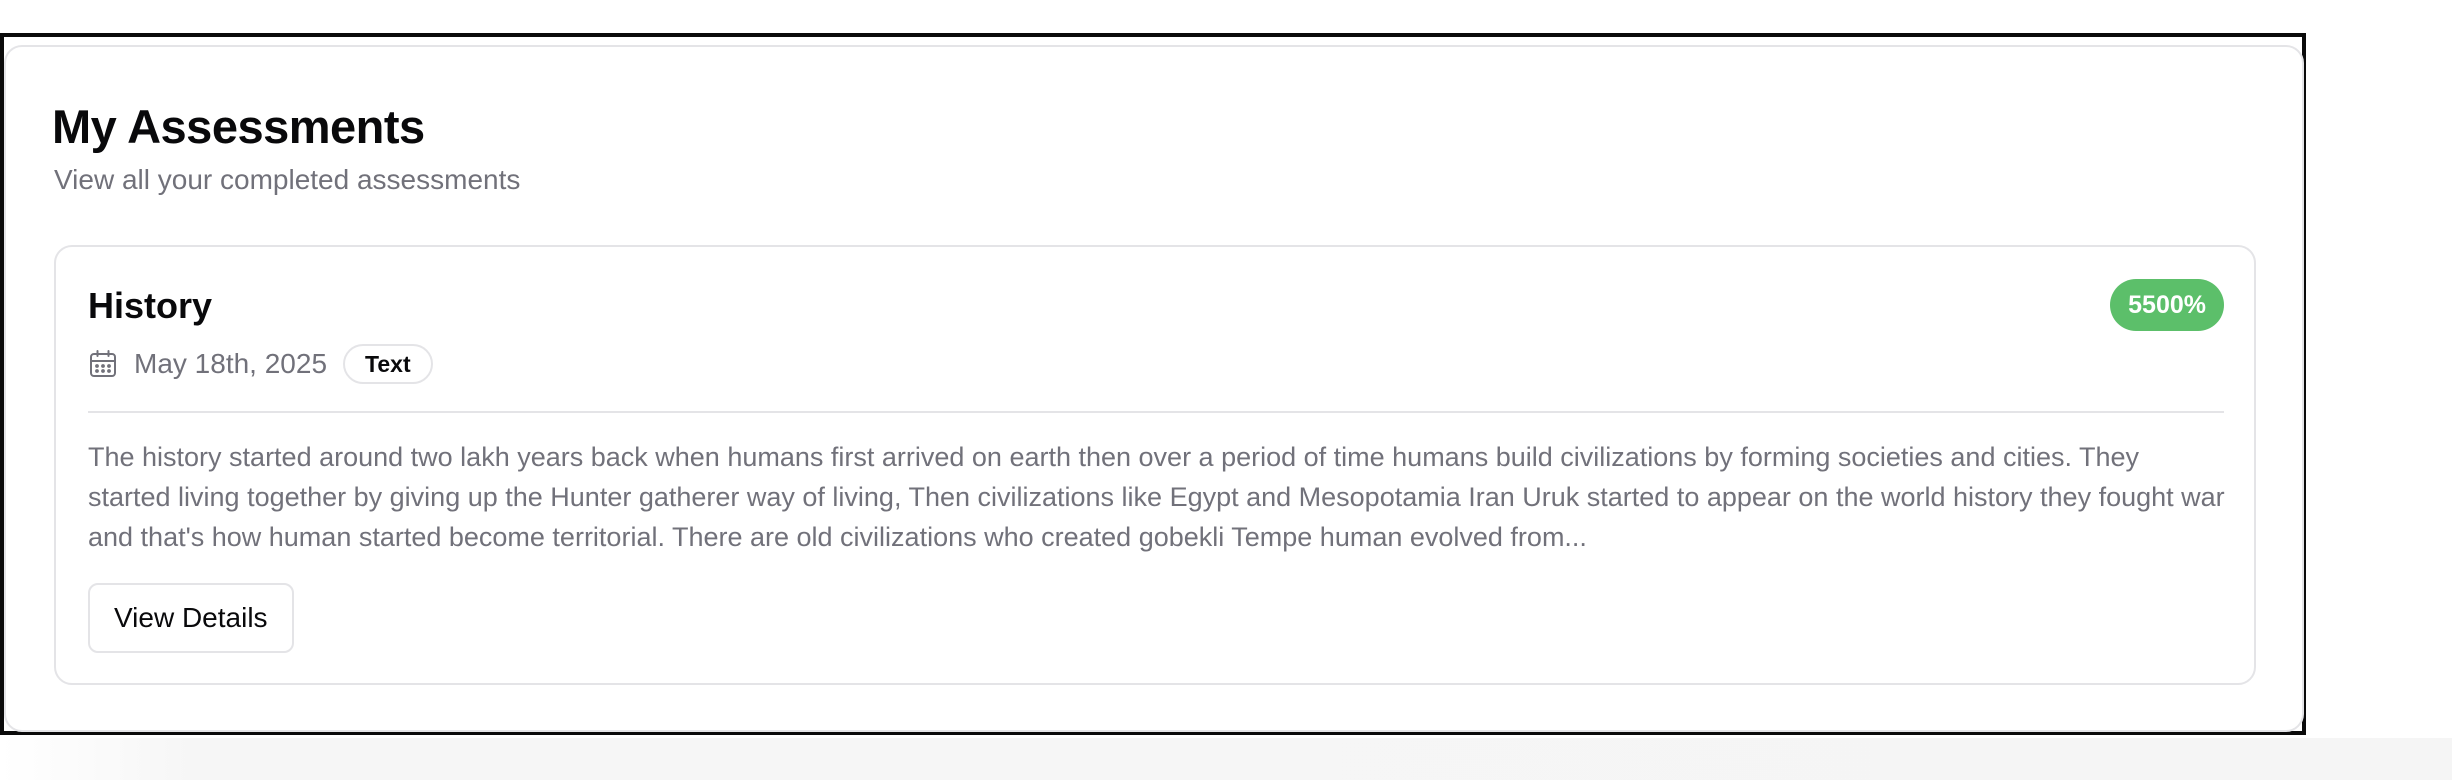 The width and height of the screenshot is (2452, 780). I want to click on view-details-button: View Details, so click(191, 618).